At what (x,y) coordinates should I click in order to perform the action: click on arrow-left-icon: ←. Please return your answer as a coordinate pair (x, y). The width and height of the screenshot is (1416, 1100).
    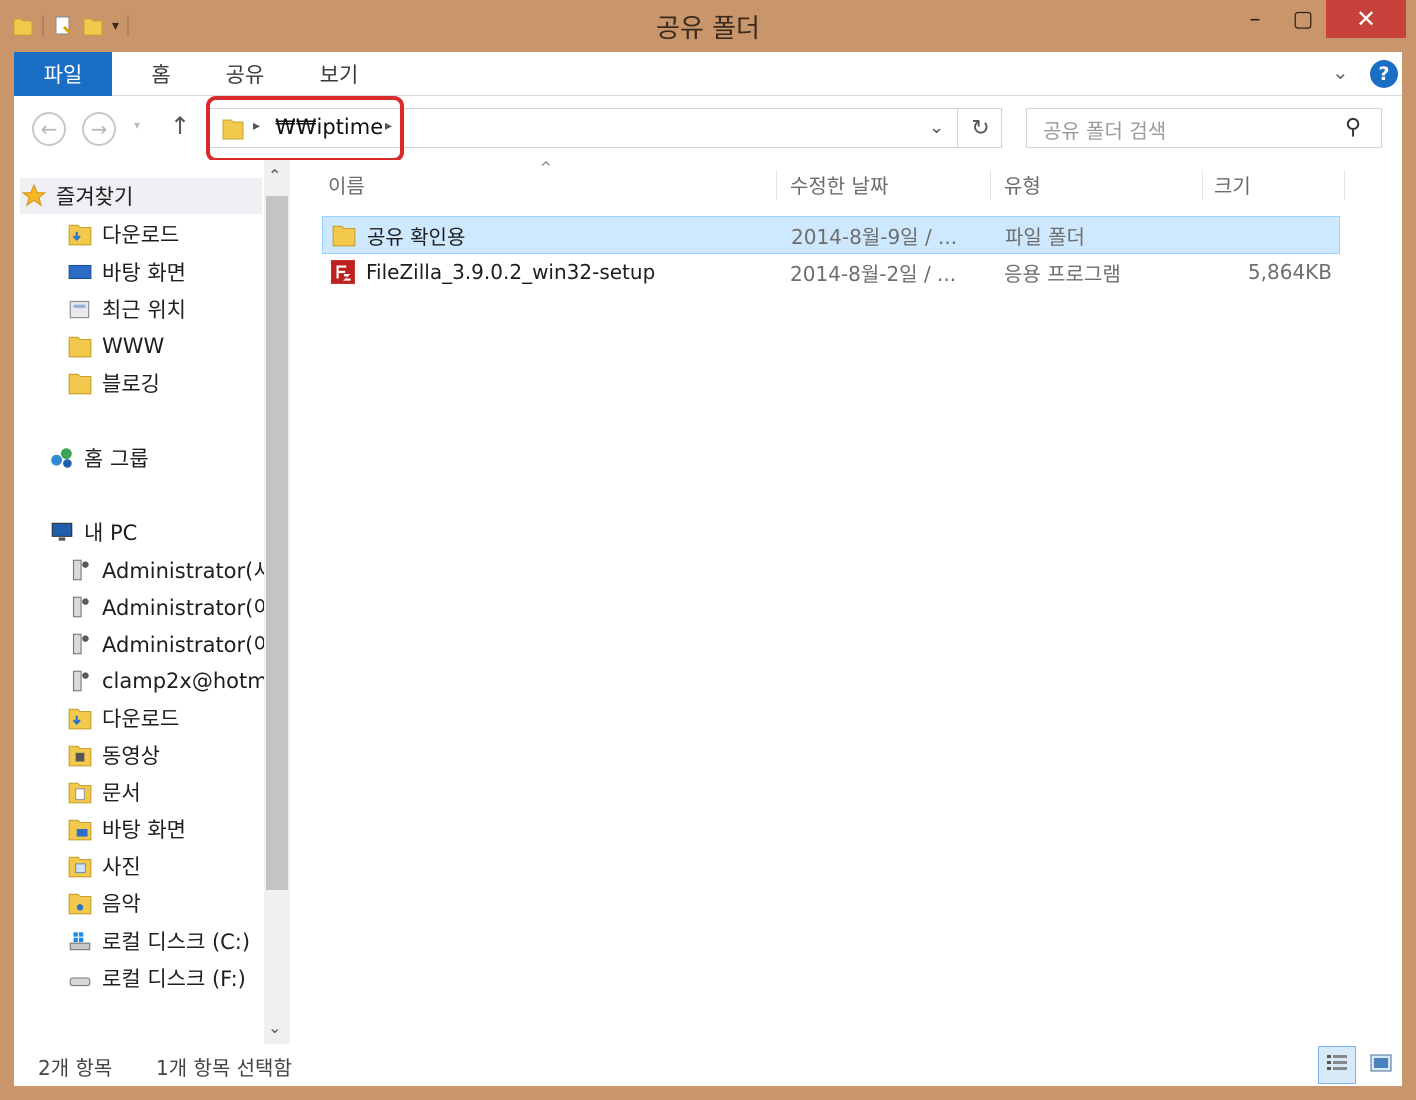
    Looking at the image, I should click on (49, 129).